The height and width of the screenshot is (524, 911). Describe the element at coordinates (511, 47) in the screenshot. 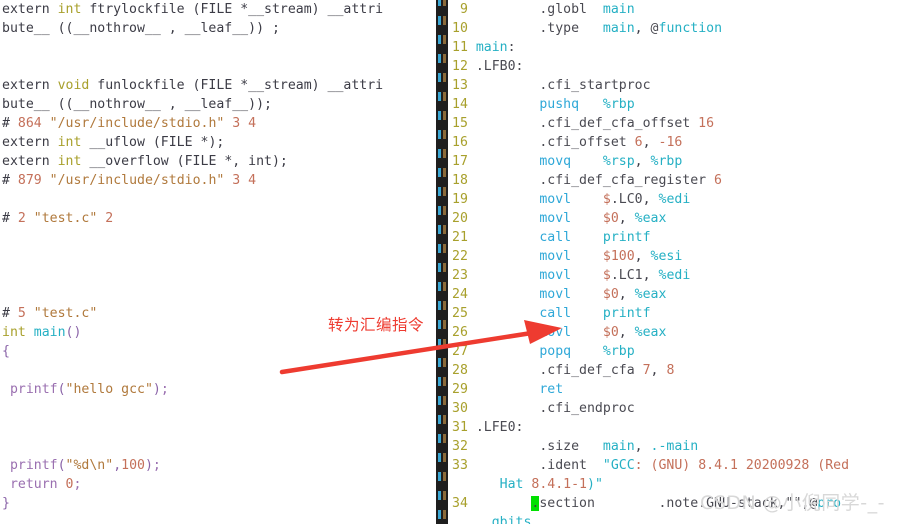

I see `code-token: :` at that location.